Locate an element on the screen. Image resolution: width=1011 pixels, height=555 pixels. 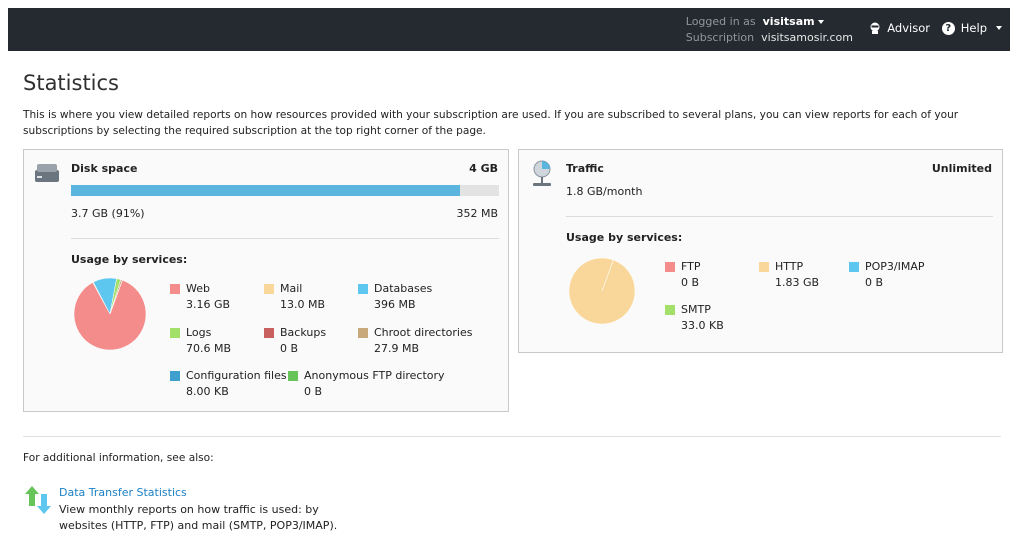
username: visitsam is located at coordinates (789, 21).